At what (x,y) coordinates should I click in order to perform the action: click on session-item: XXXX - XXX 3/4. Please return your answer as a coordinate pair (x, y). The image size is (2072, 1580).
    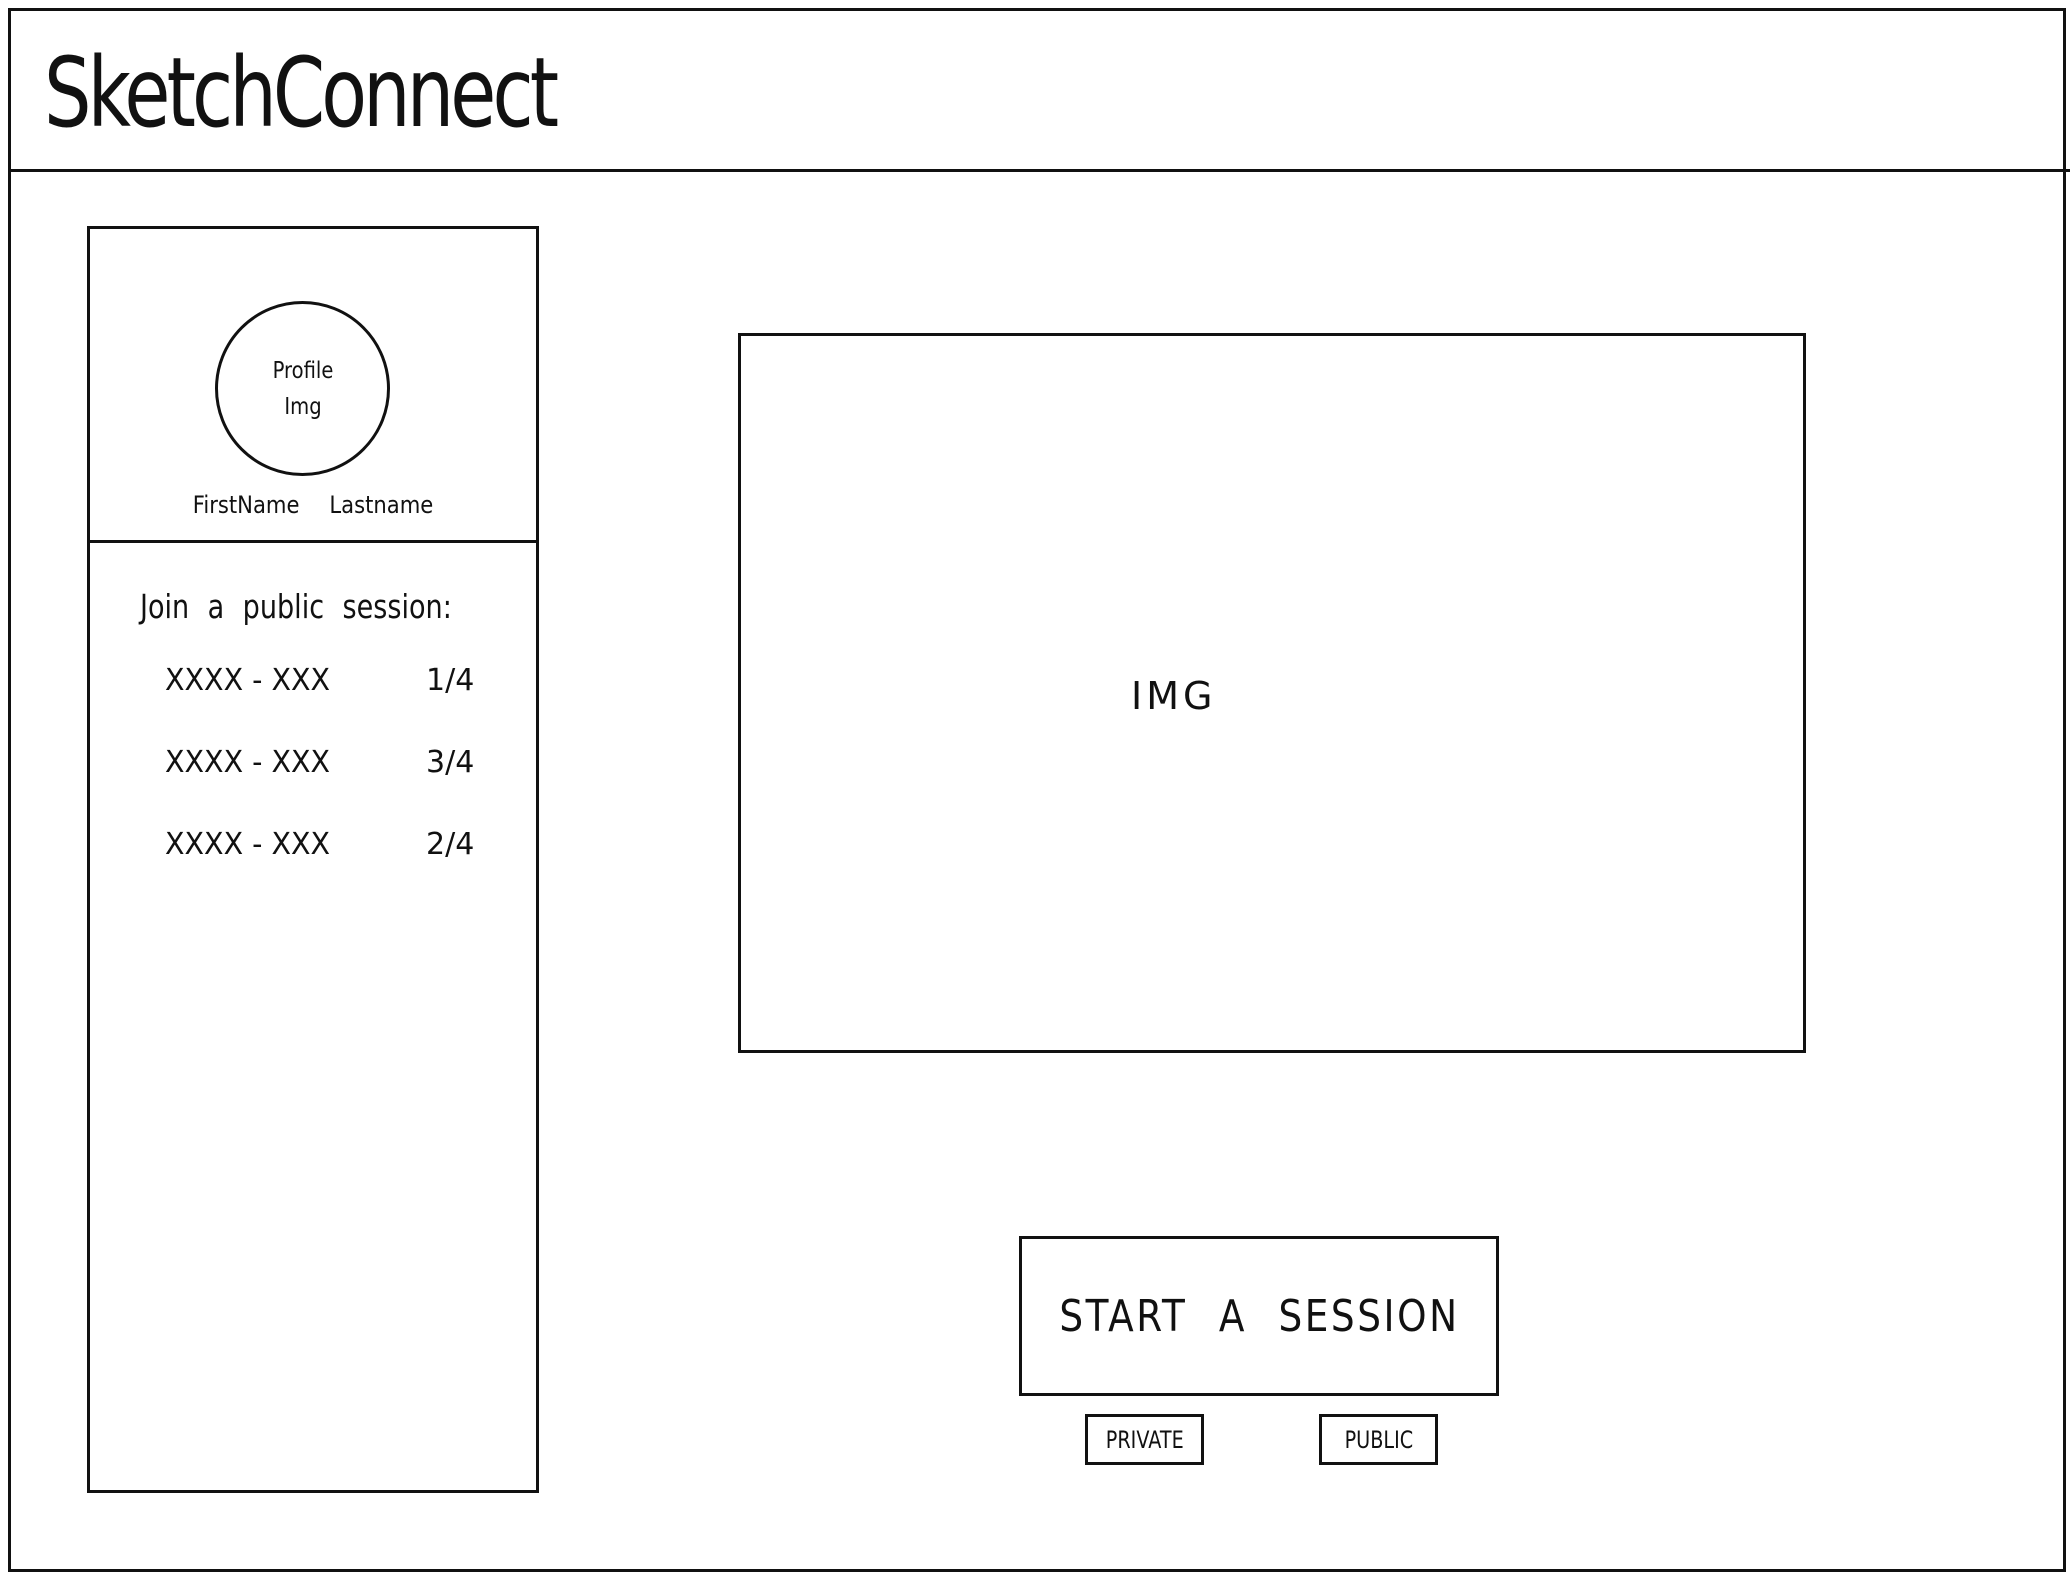
    Looking at the image, I should click on (313, 786).